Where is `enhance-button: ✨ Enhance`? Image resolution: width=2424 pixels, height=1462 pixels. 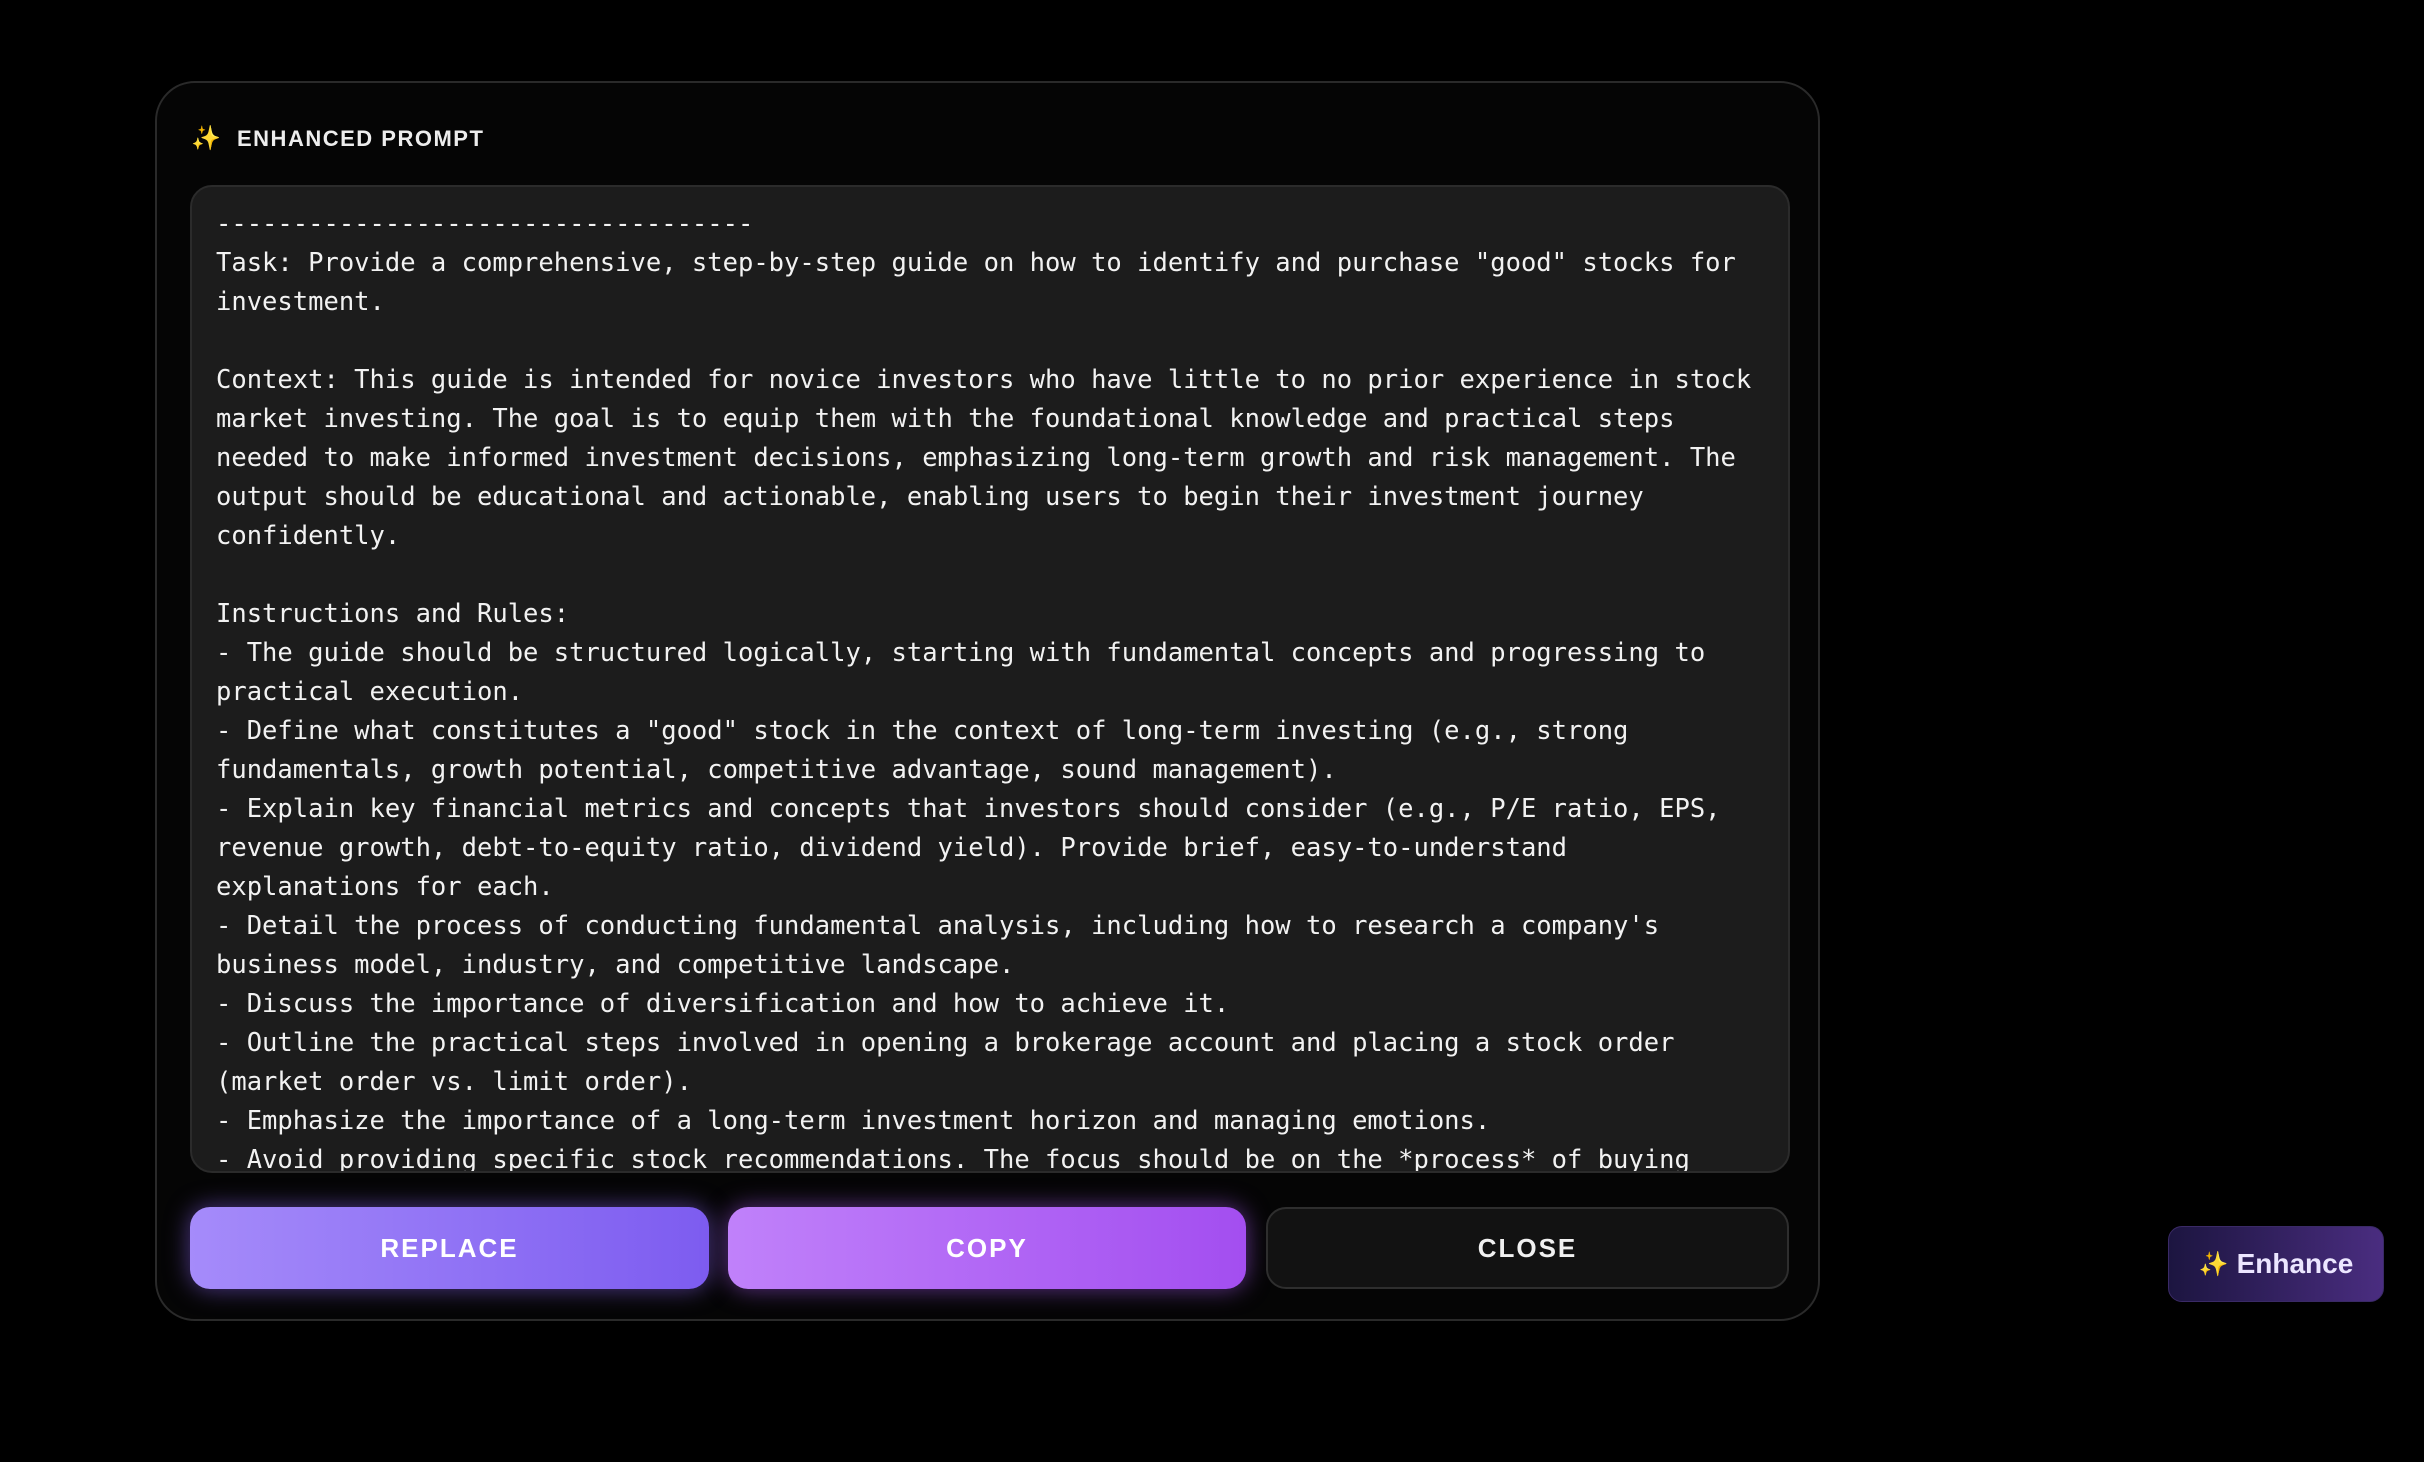
enhance-button: ✨ Enhance is located at coordinates (2276, 1264).